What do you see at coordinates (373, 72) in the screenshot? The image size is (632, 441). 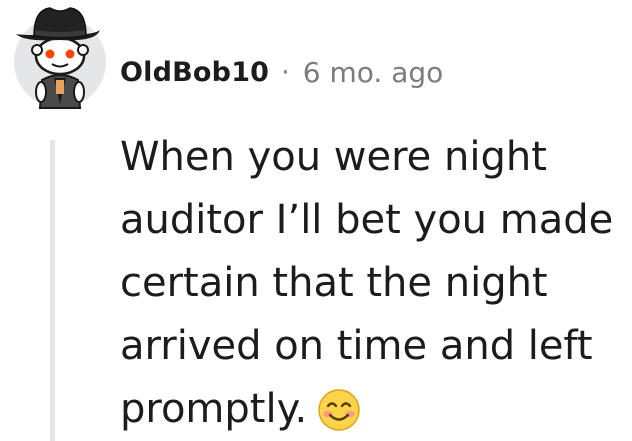 I see `comment-timestamp: 6 mo. ago` at bounding box center [373, 72].